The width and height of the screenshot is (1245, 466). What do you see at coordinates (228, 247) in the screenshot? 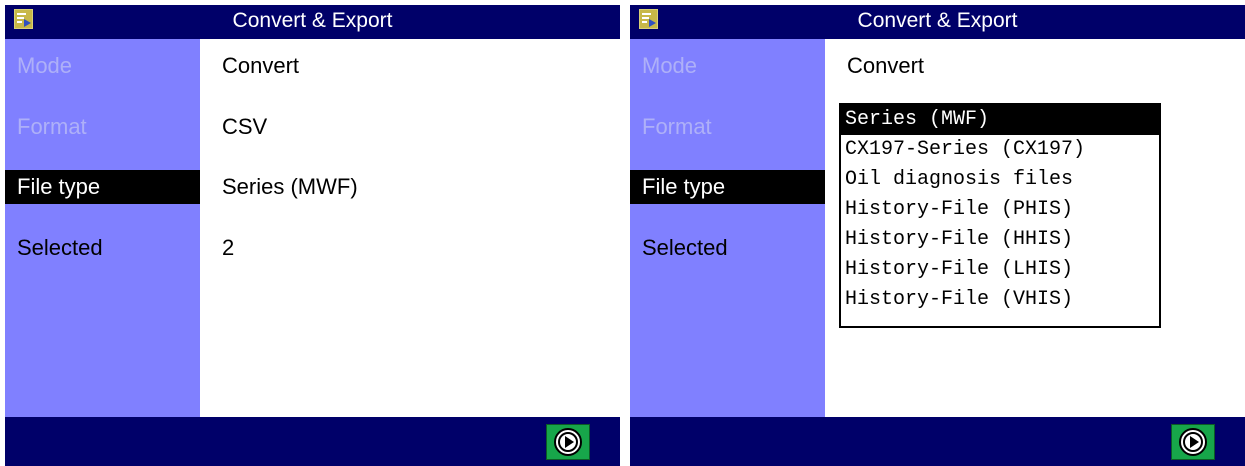
I see `selected-value: 2` at bounding box center [228, 247].